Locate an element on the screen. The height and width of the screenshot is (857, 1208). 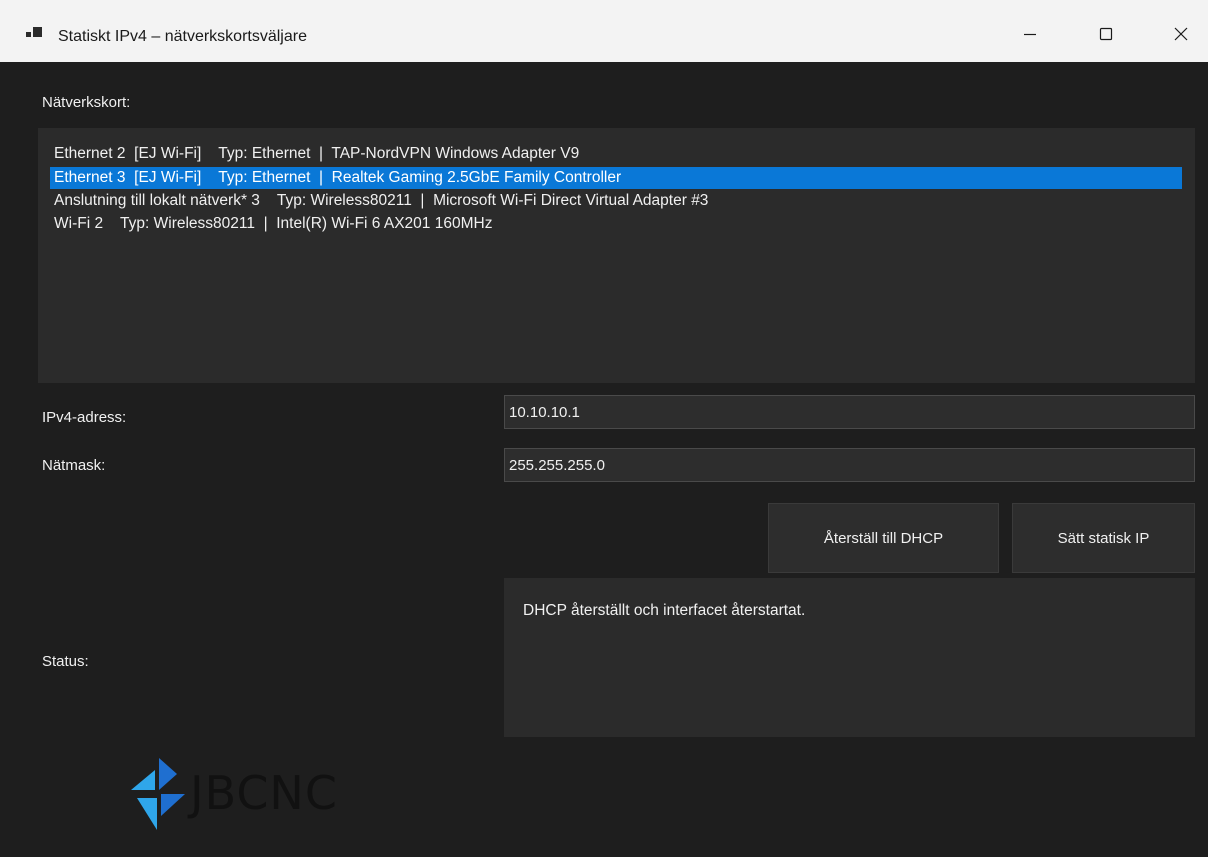
app-window-icon is located at coordinates (34, 34).